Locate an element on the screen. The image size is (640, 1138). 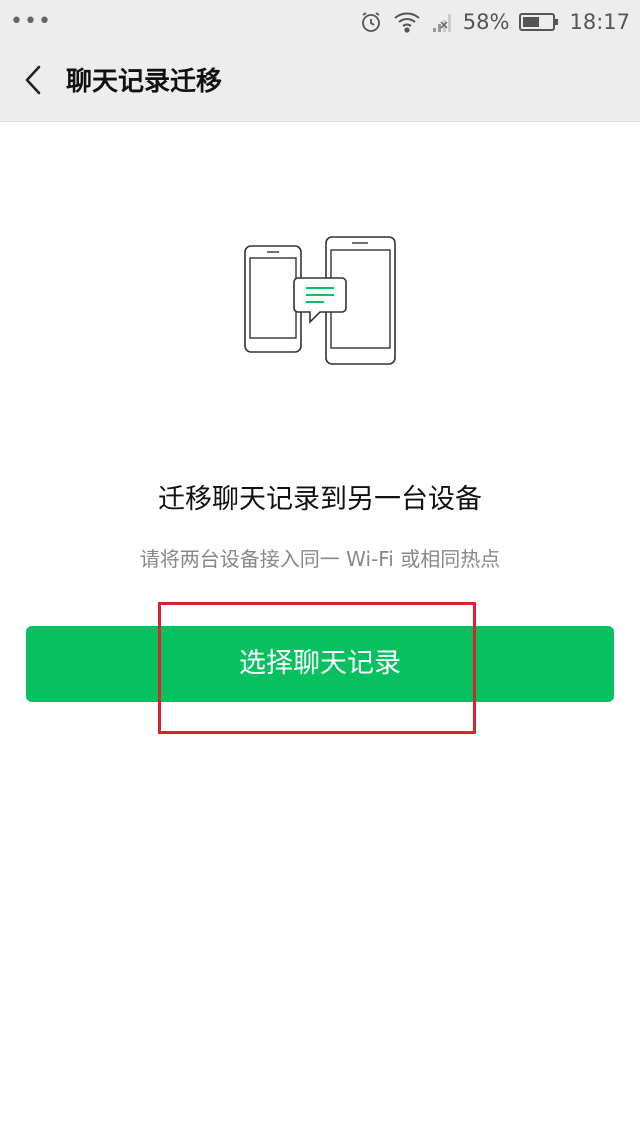
headline: 迁移聊天记录到另一台设备 is located at coordinates (320, 499).